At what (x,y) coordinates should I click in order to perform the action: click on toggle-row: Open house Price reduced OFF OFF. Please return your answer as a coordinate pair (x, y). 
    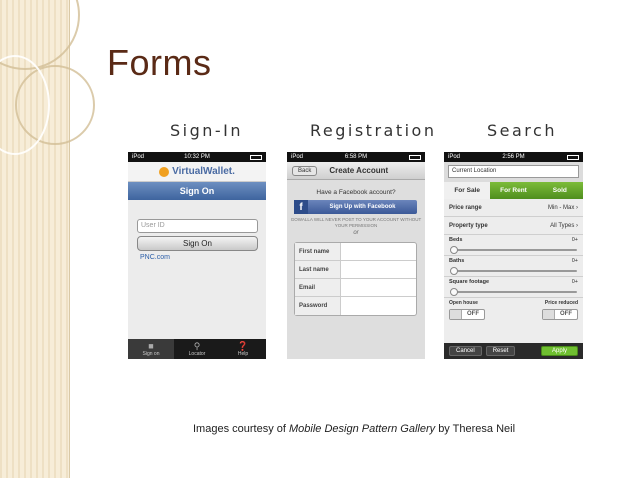
    Looking at the image, I should click on (513, 310).